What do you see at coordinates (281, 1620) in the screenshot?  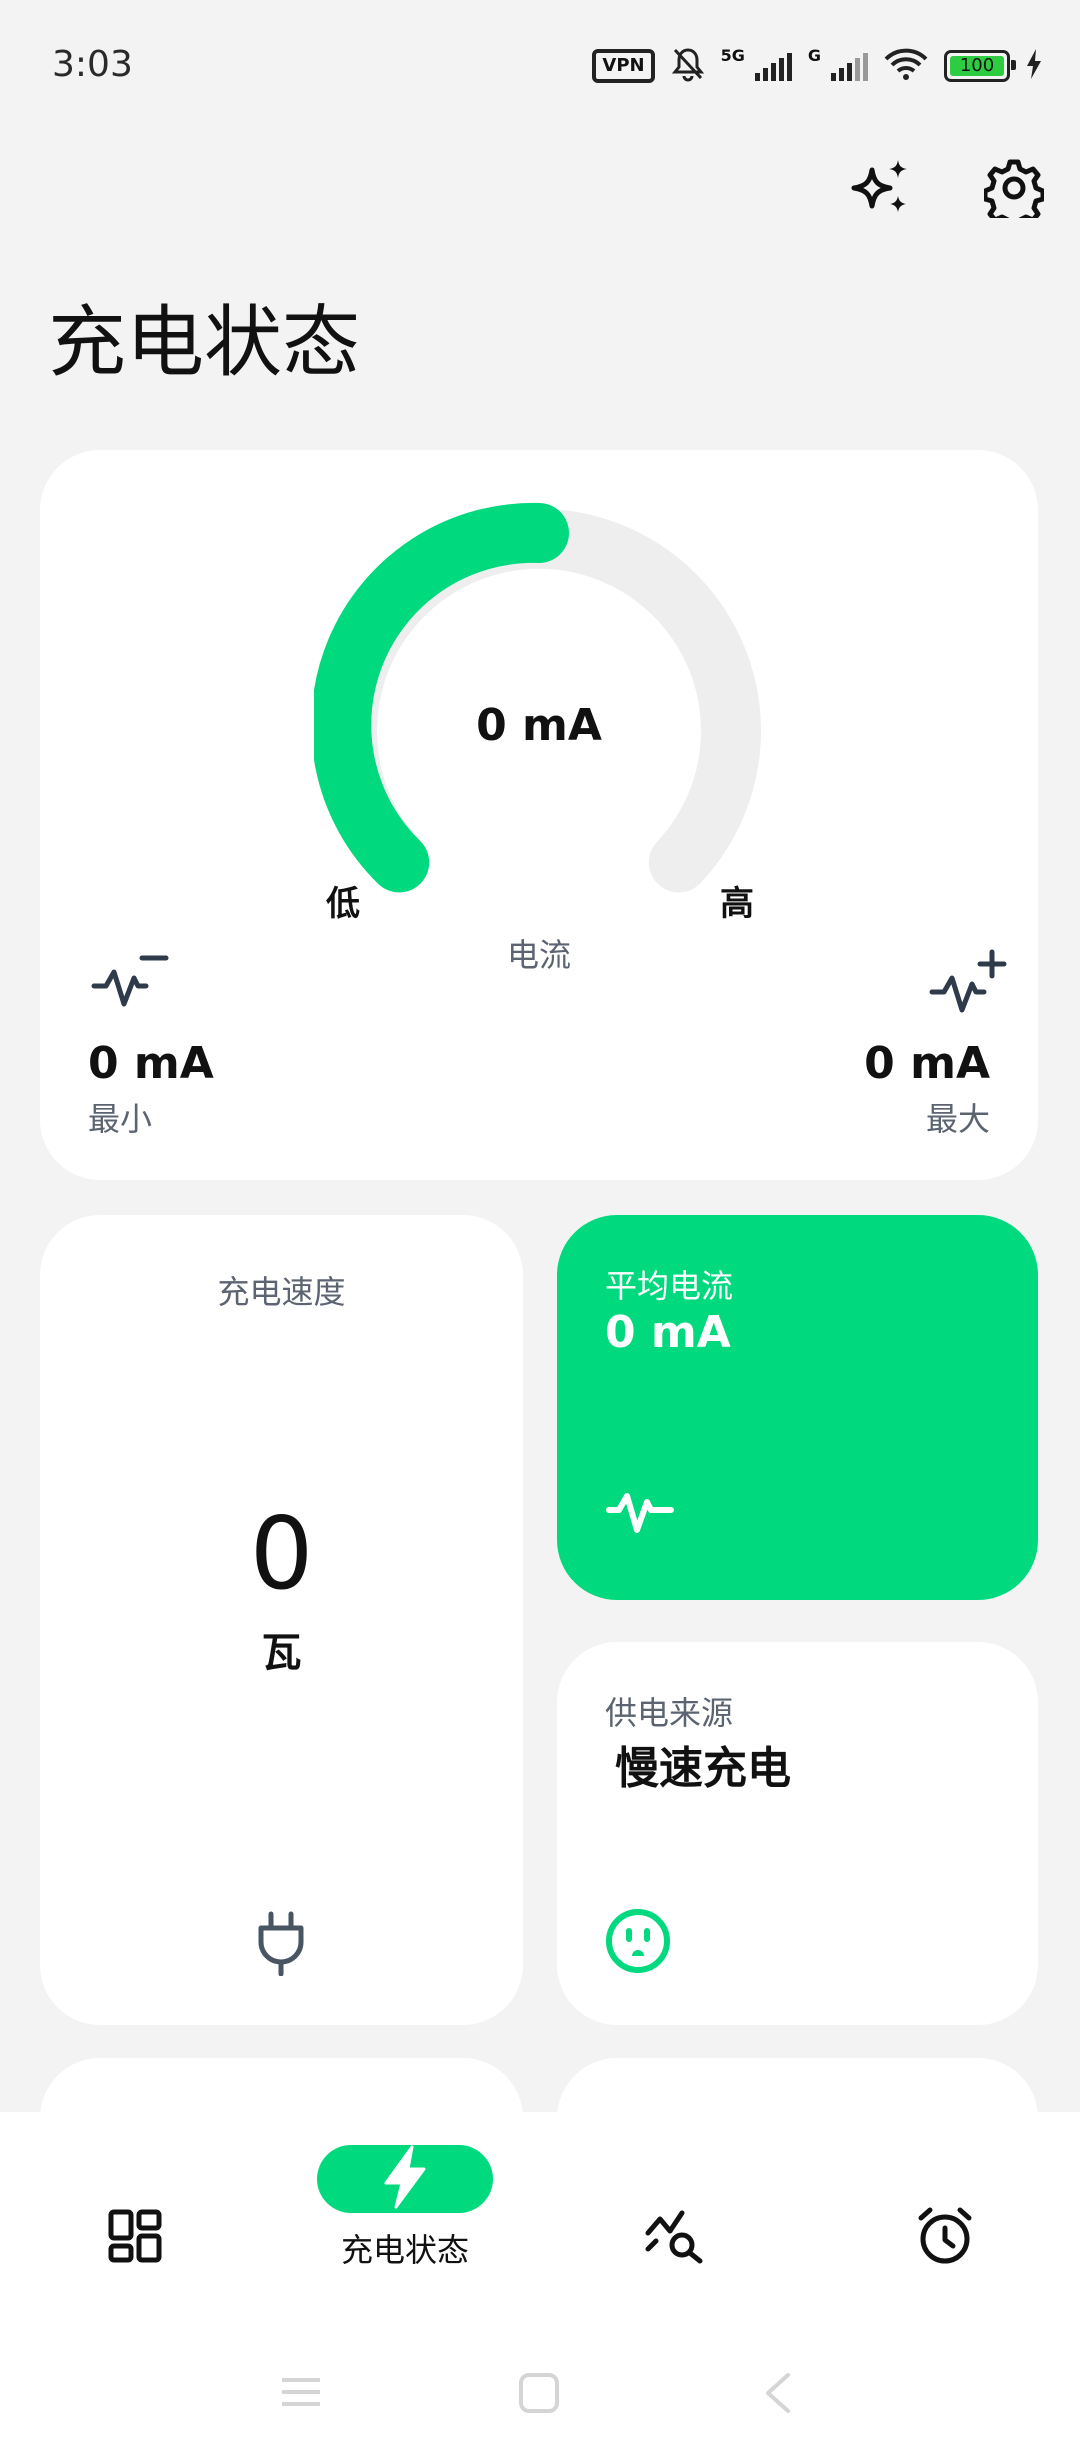 I see `charge-speed-card: 充电速度 0 瓦` at bounding box center [281, 1620].